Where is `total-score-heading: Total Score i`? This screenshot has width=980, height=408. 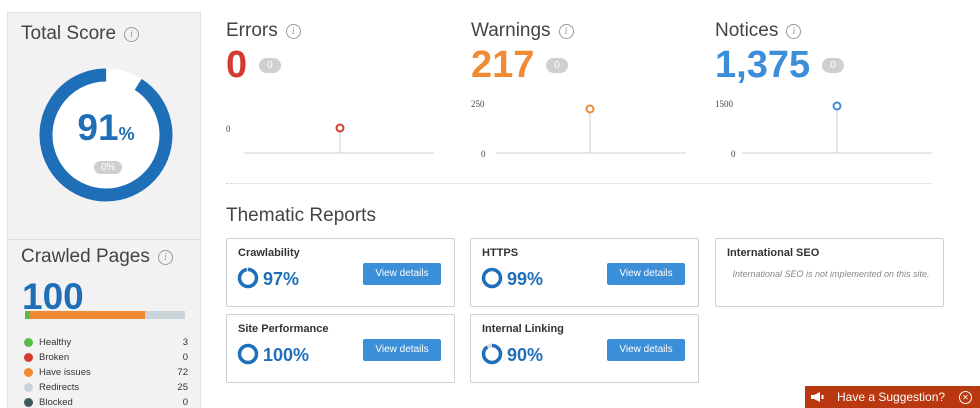 total-score-heading: Total Score i is located at coordinates (80, 34).